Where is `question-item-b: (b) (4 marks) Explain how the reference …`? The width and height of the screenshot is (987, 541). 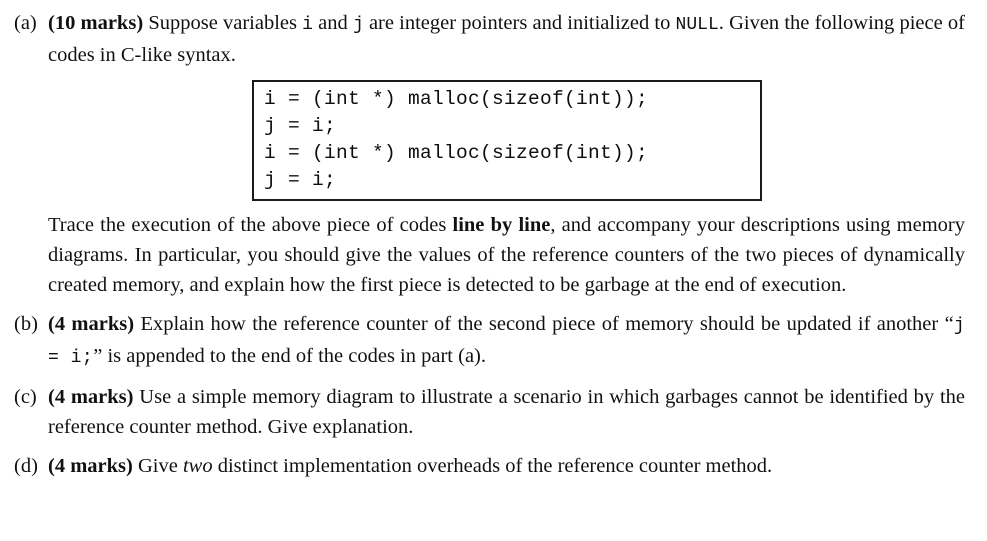
question-item-b: (b) (4 marks) Explain how the reference … is located at coordinates (493, 341).